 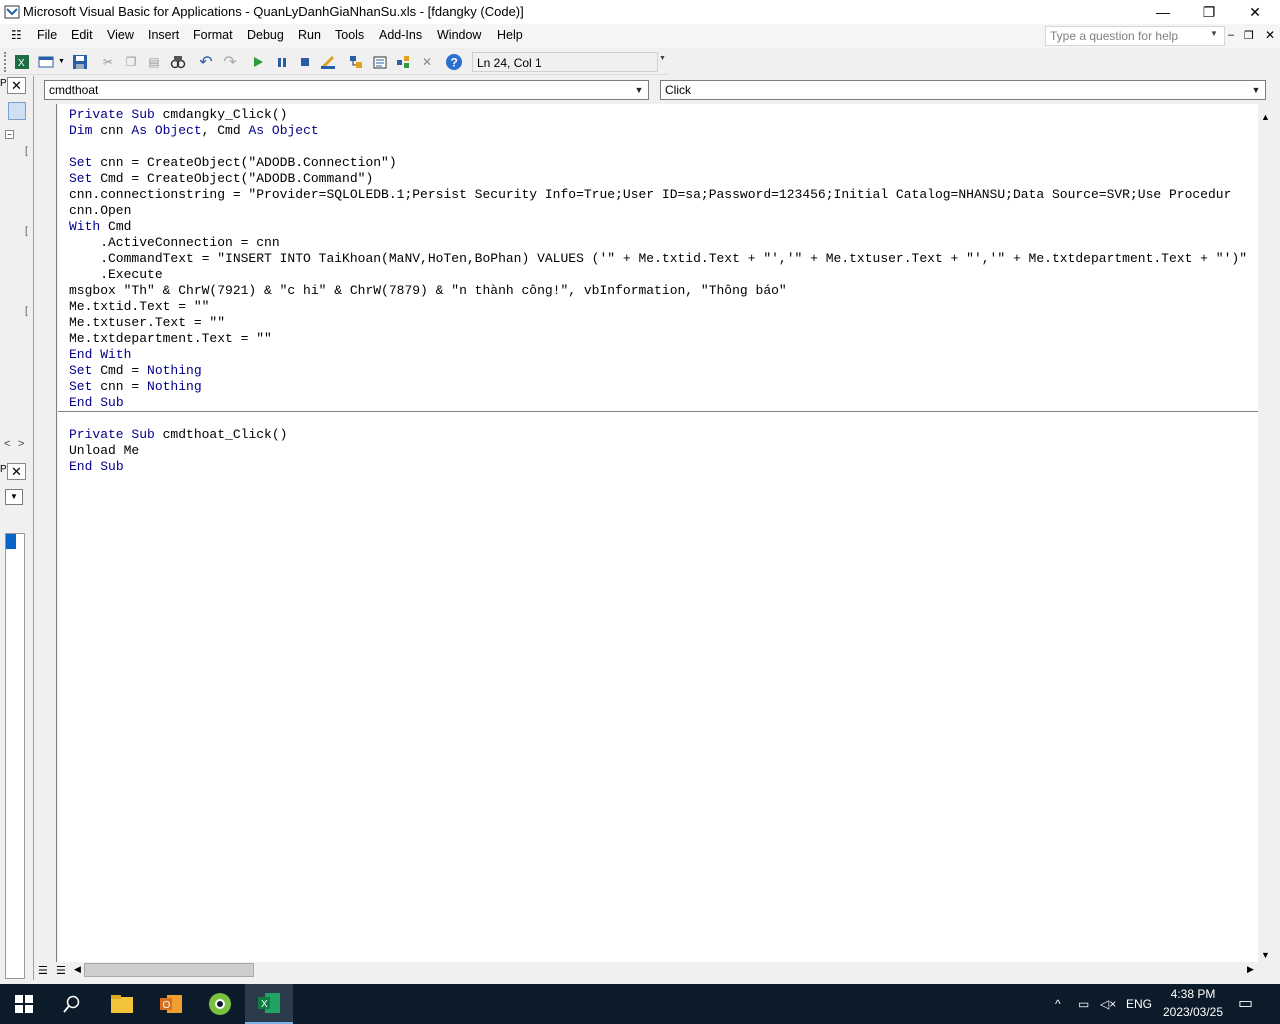 I want to click on close-button: ✕, so click(x=1255, y=12).